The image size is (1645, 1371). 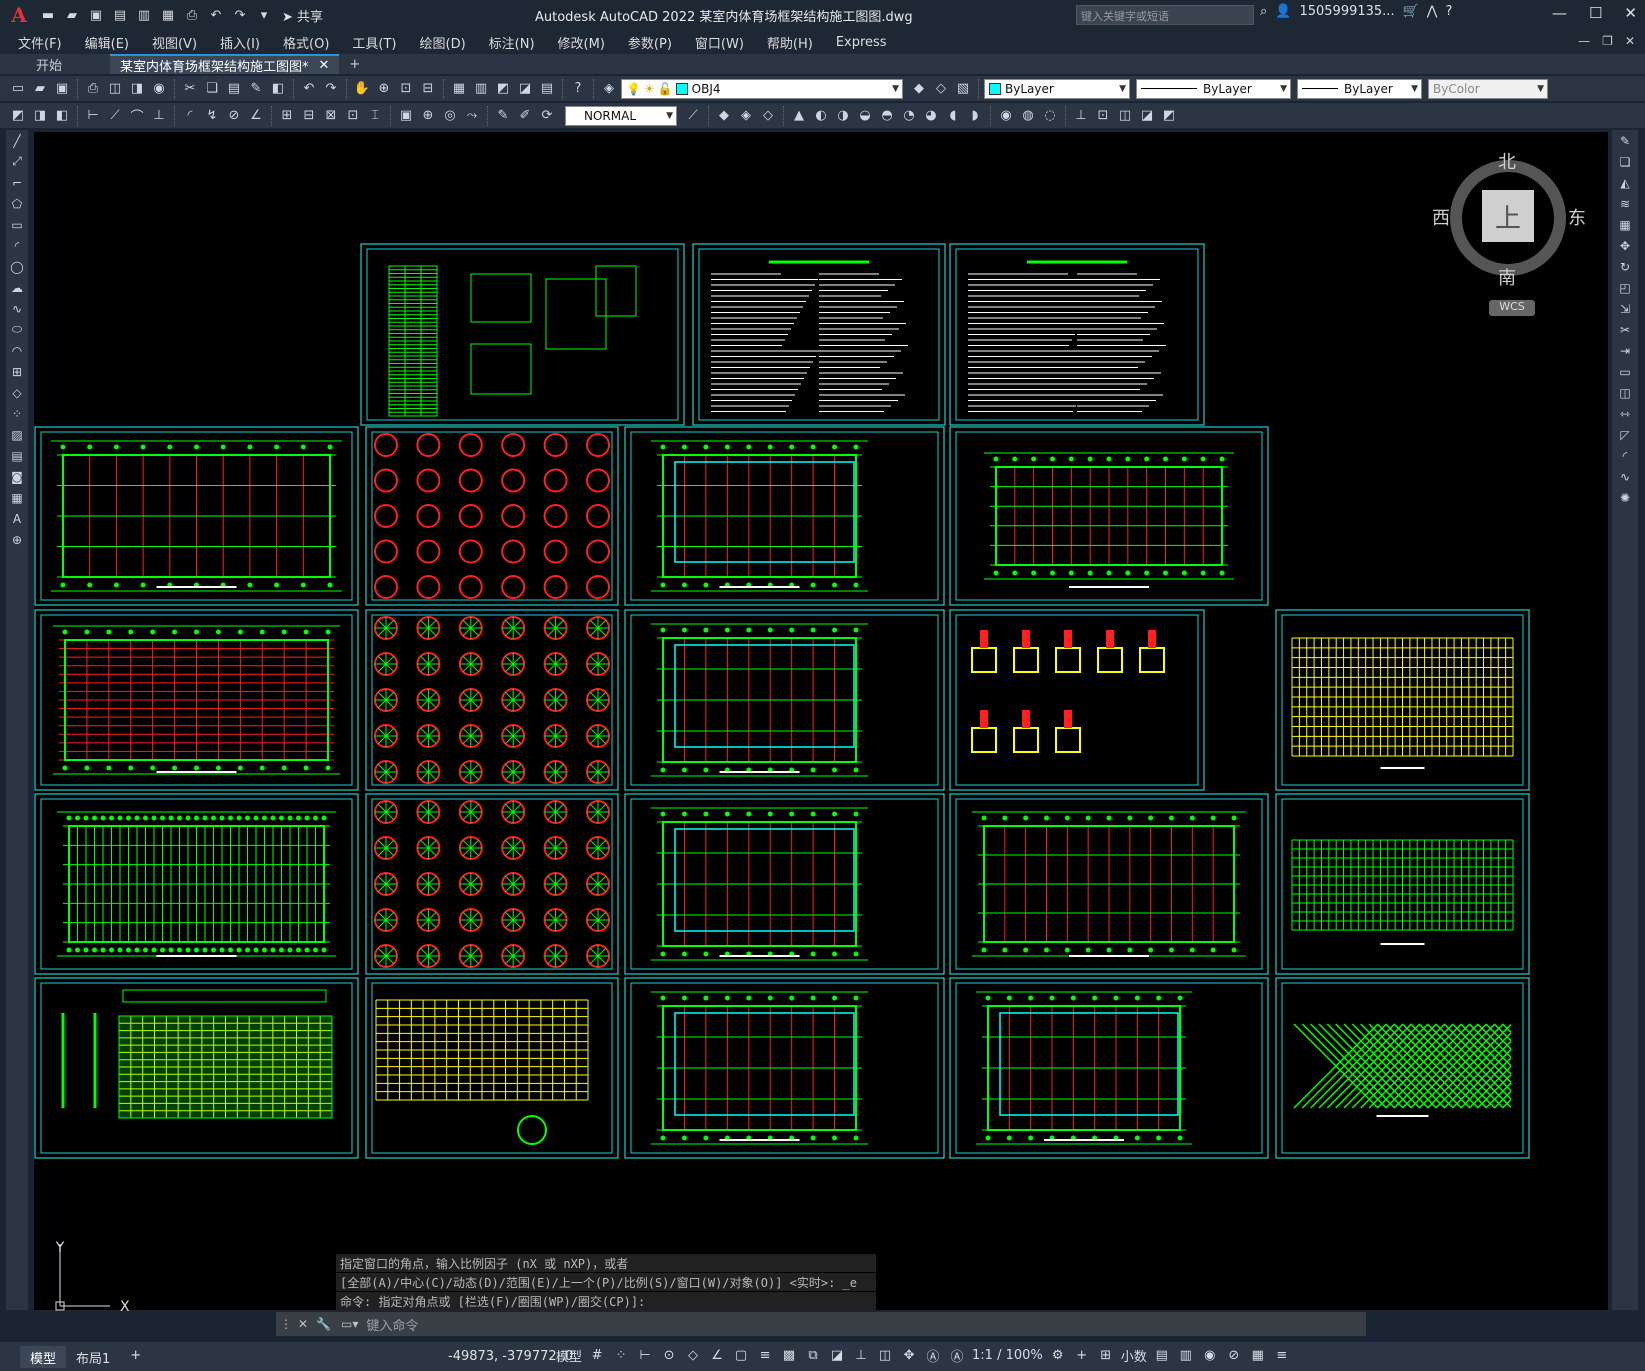 I want to click on subtract-icon: ◔, so click(x=909, y=116).